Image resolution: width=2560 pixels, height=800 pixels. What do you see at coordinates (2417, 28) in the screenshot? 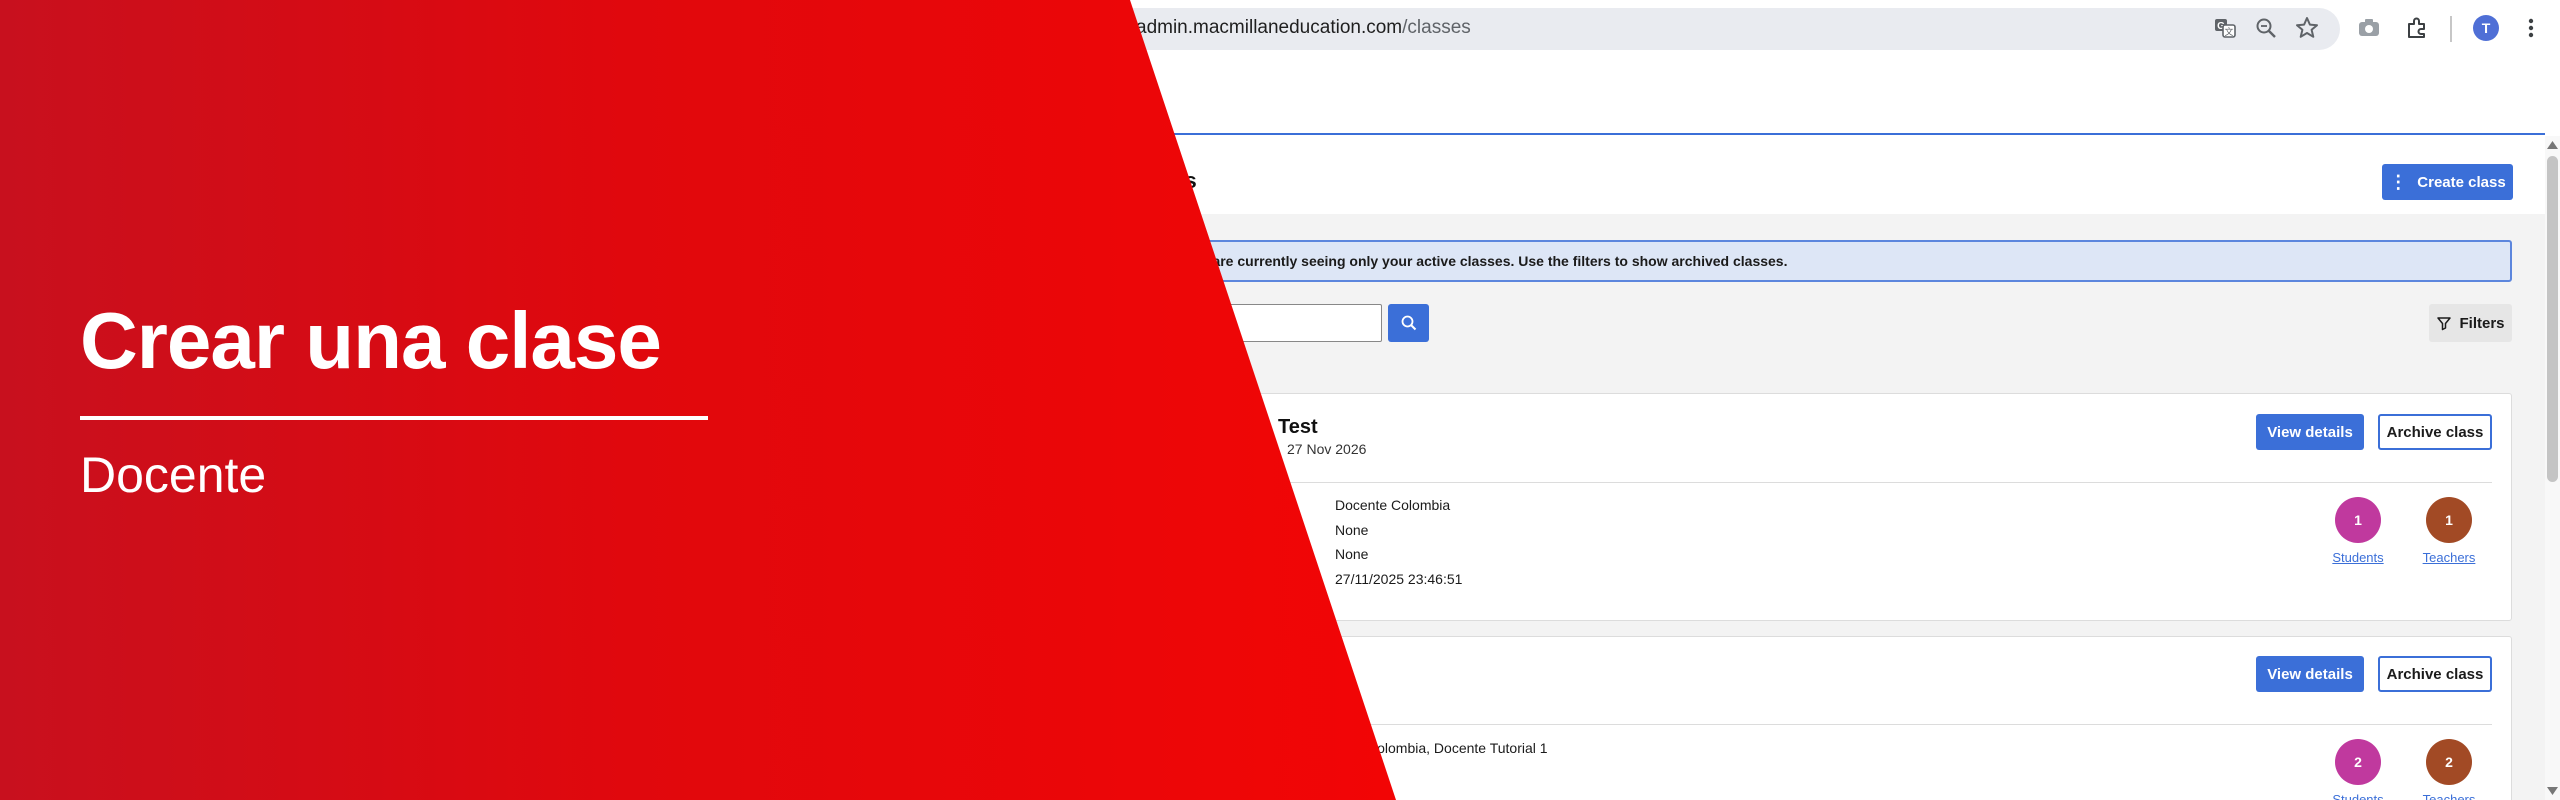
I see `extensions-icon` at bounding box center [2417, 28].